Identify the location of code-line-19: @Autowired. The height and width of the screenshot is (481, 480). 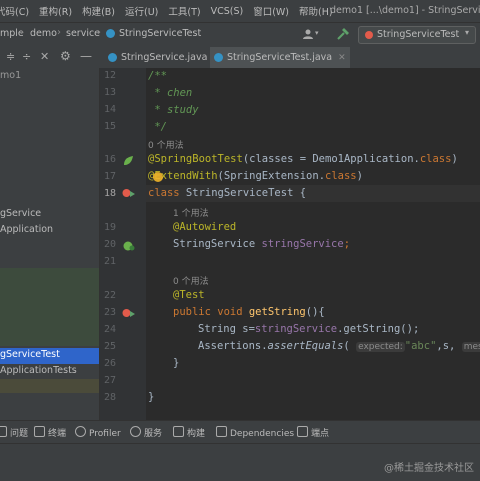
(204, 227).